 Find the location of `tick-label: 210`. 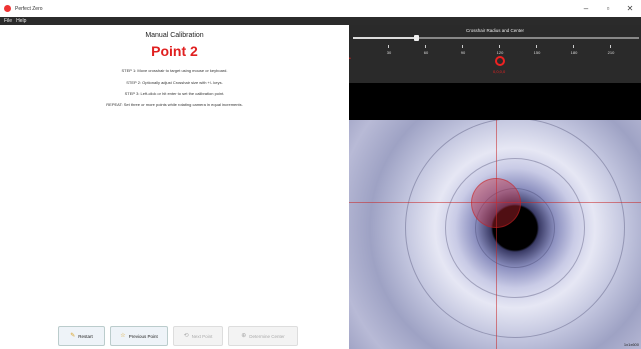

tick-label: 210 is located at coordinates (611, 52).